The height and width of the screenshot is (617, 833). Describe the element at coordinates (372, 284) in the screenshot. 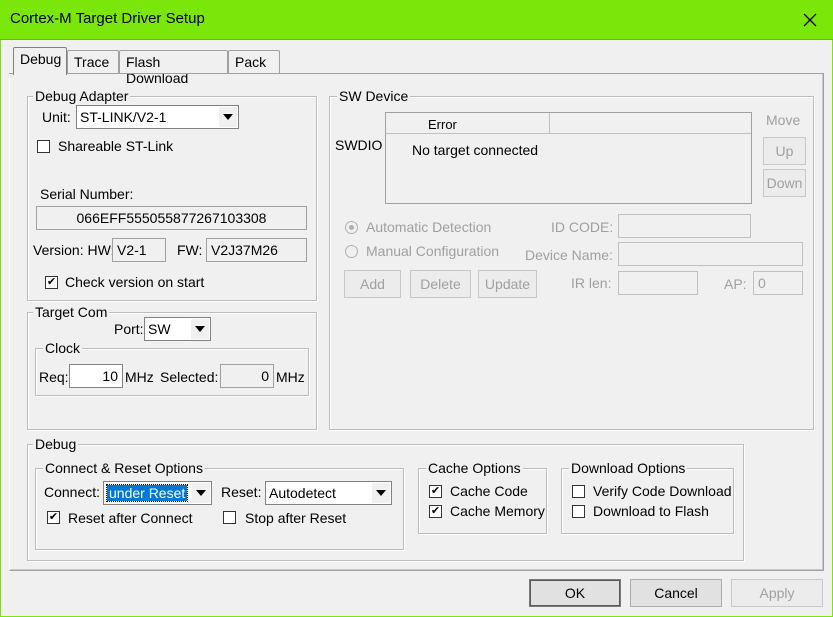

I see `add-button: Add` at that location.